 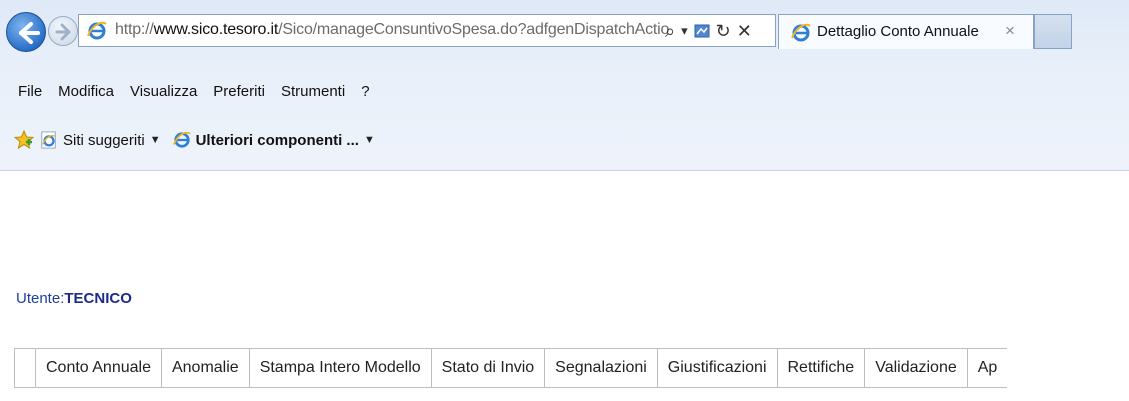 I want to click on tab-rettifiche: Rettifiche, so click(x=820, y=368).